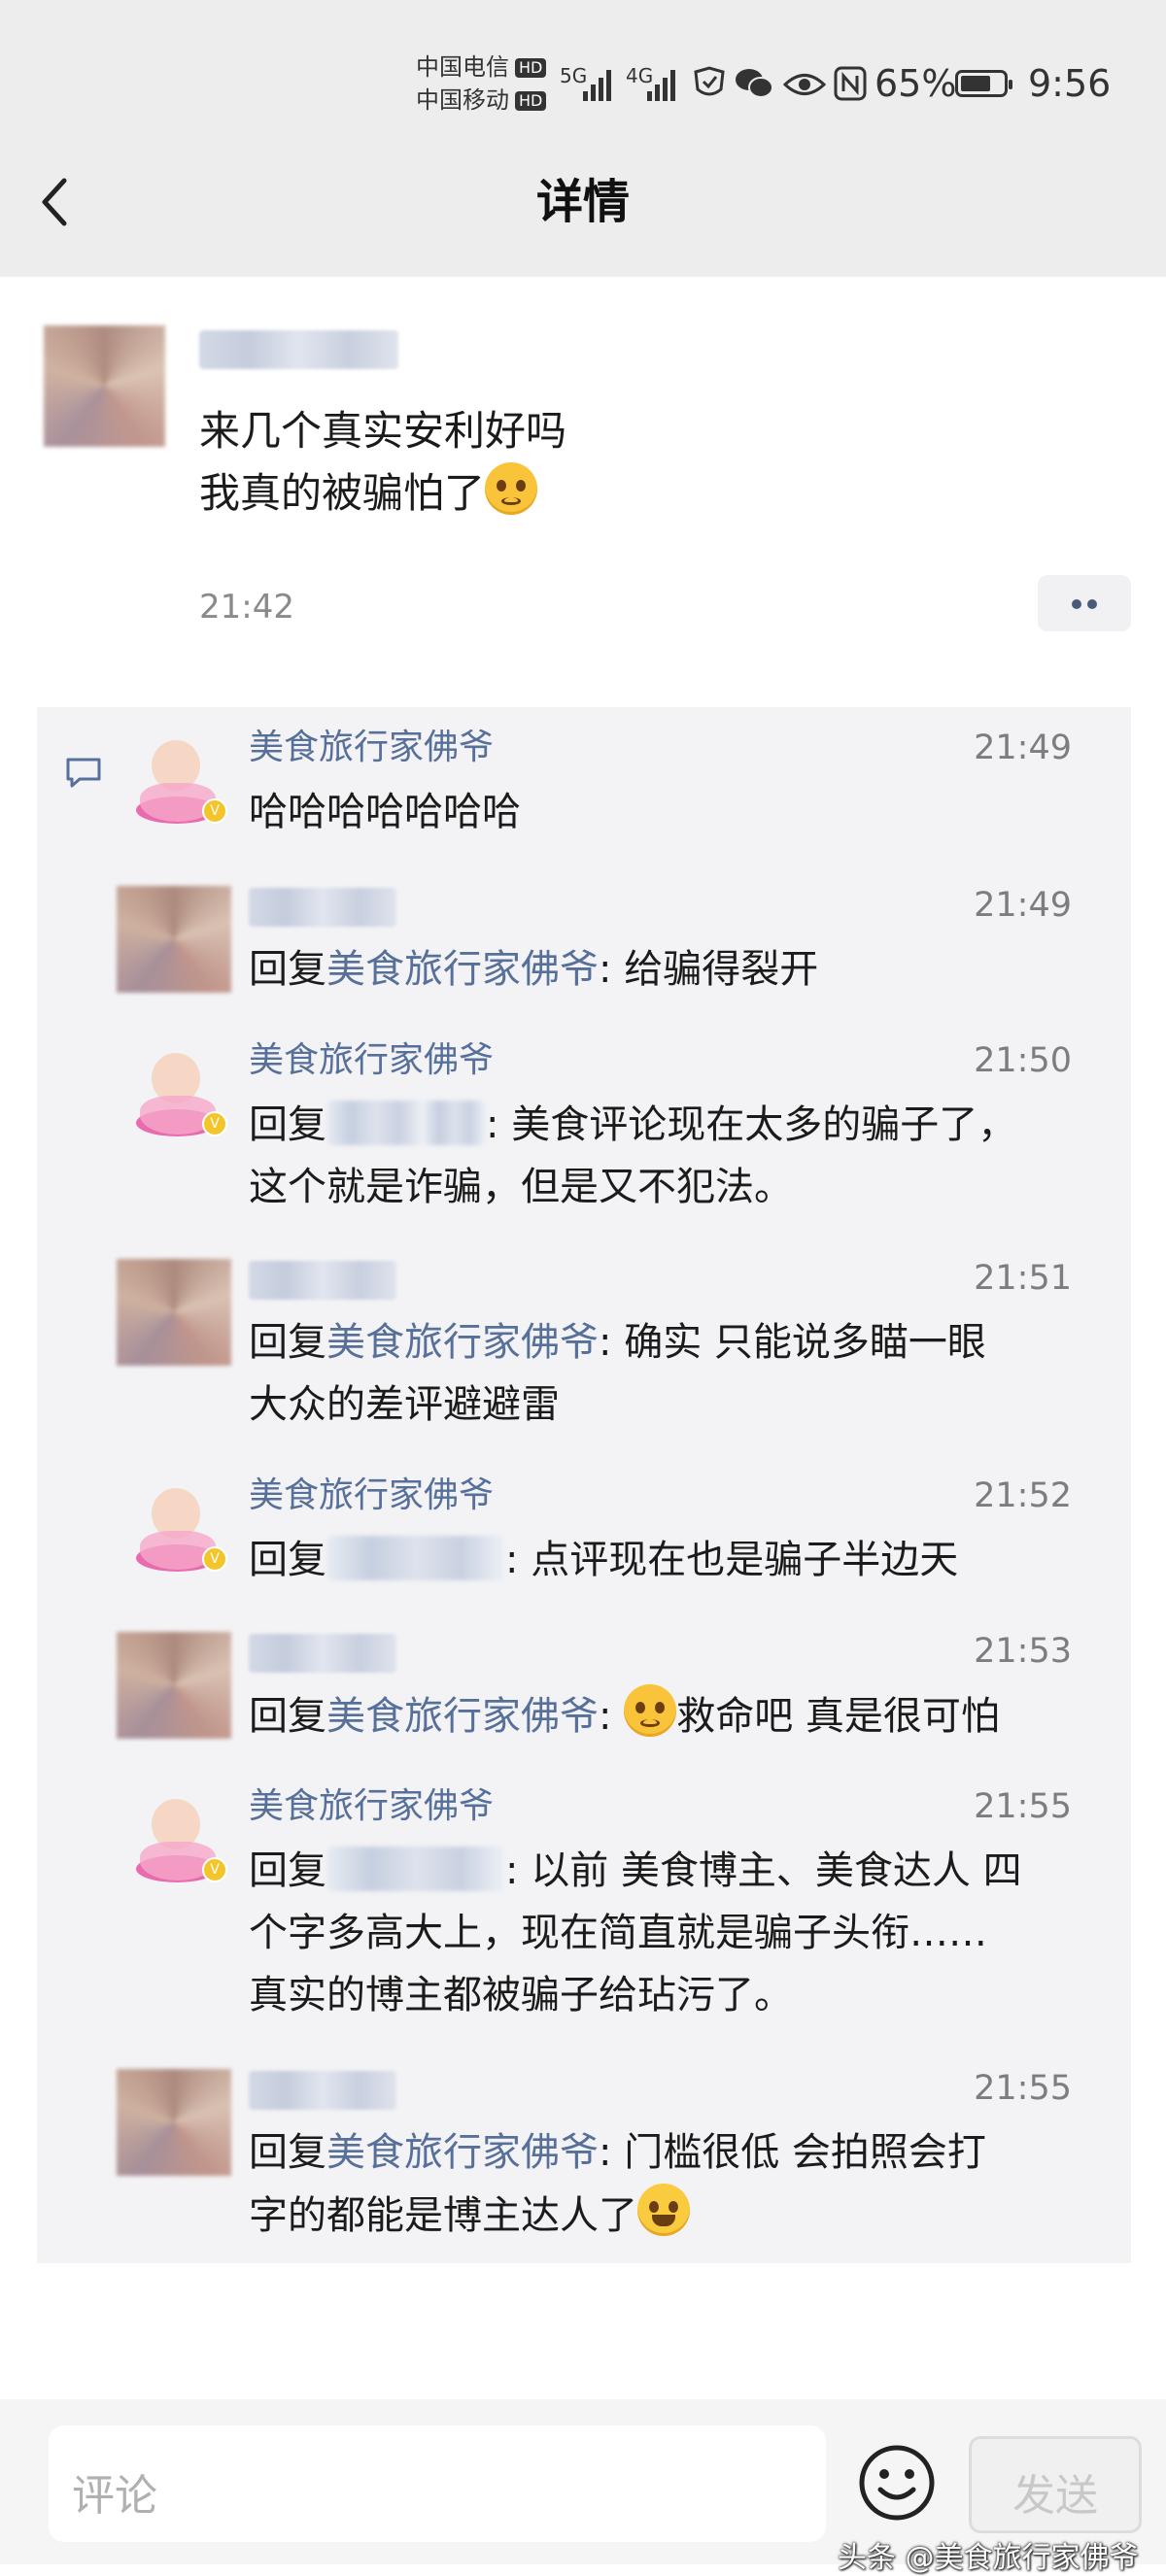 The height and width of the screenshot is (2576, 1166). What do you see at coordinates (988, 2558) in the screenshot?
I see `watermark: 头条 @美食旅行家佛爷` at bounding box center [988, 2558].